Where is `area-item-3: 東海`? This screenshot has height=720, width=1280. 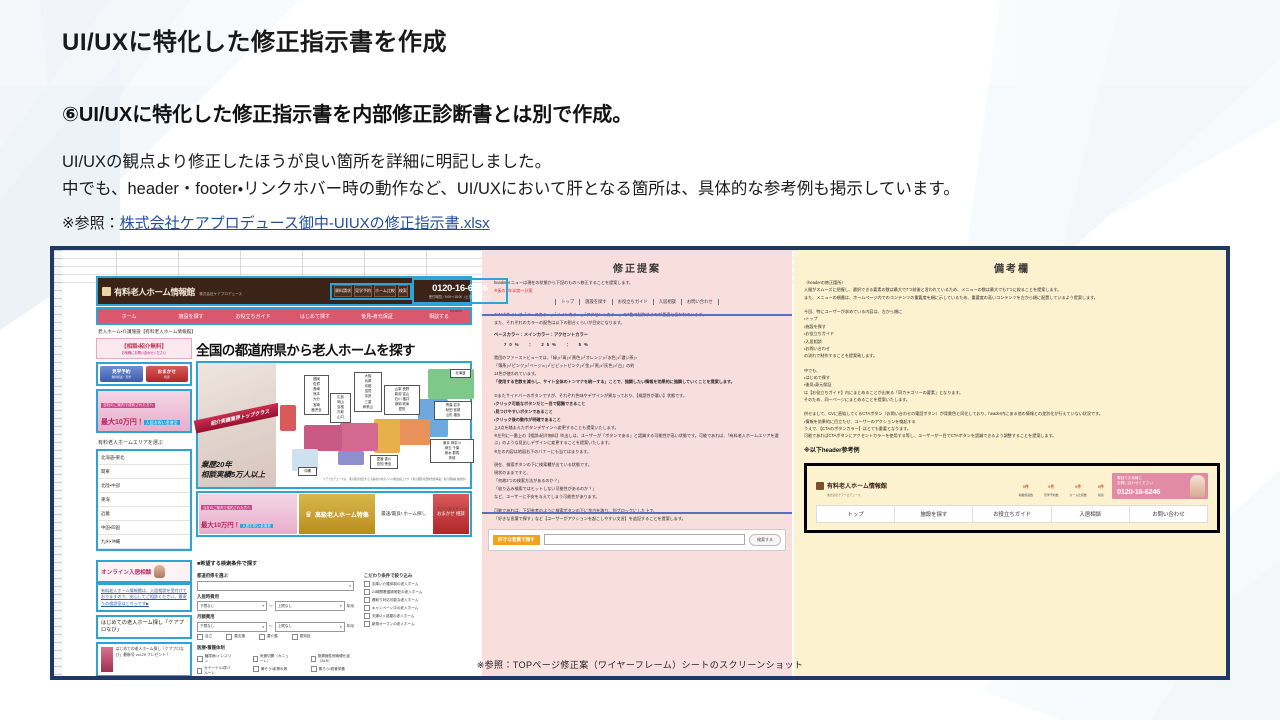
area-item-3: 東海 is located at coordinates (144, 500).